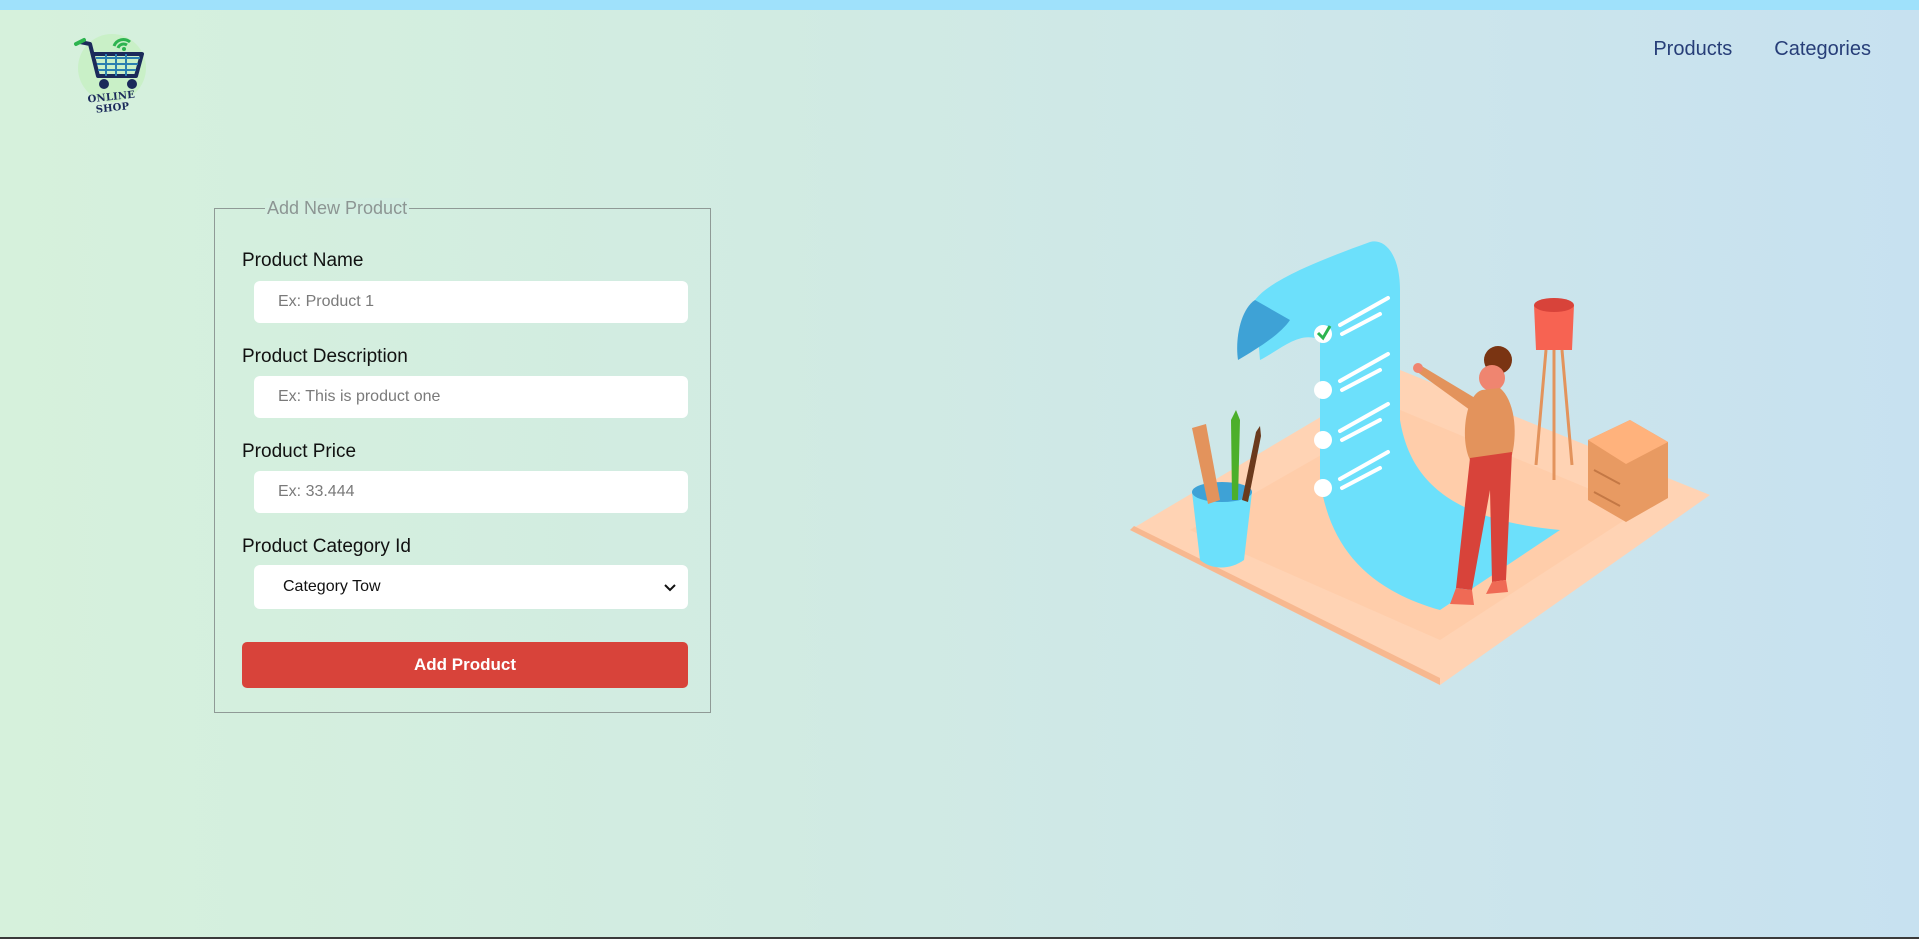  Describe the element at coordinates (326, 546) in the screenshot. I see `product-category-label: Product Category Id` at that location.